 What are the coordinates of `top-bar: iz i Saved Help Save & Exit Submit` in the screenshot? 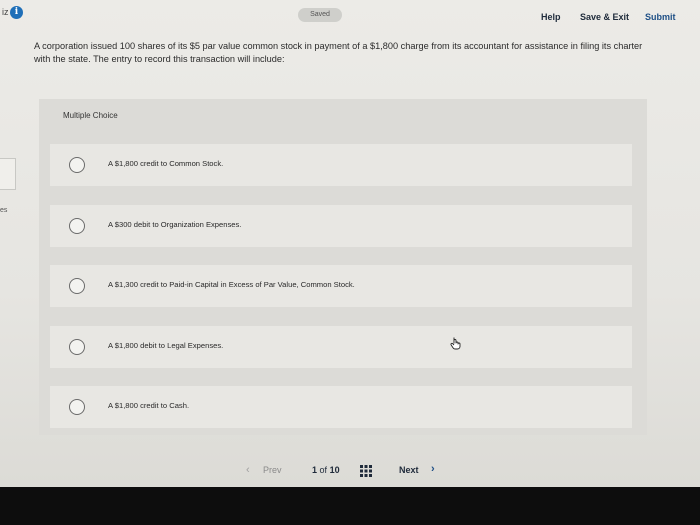 It's located at (350, 16).